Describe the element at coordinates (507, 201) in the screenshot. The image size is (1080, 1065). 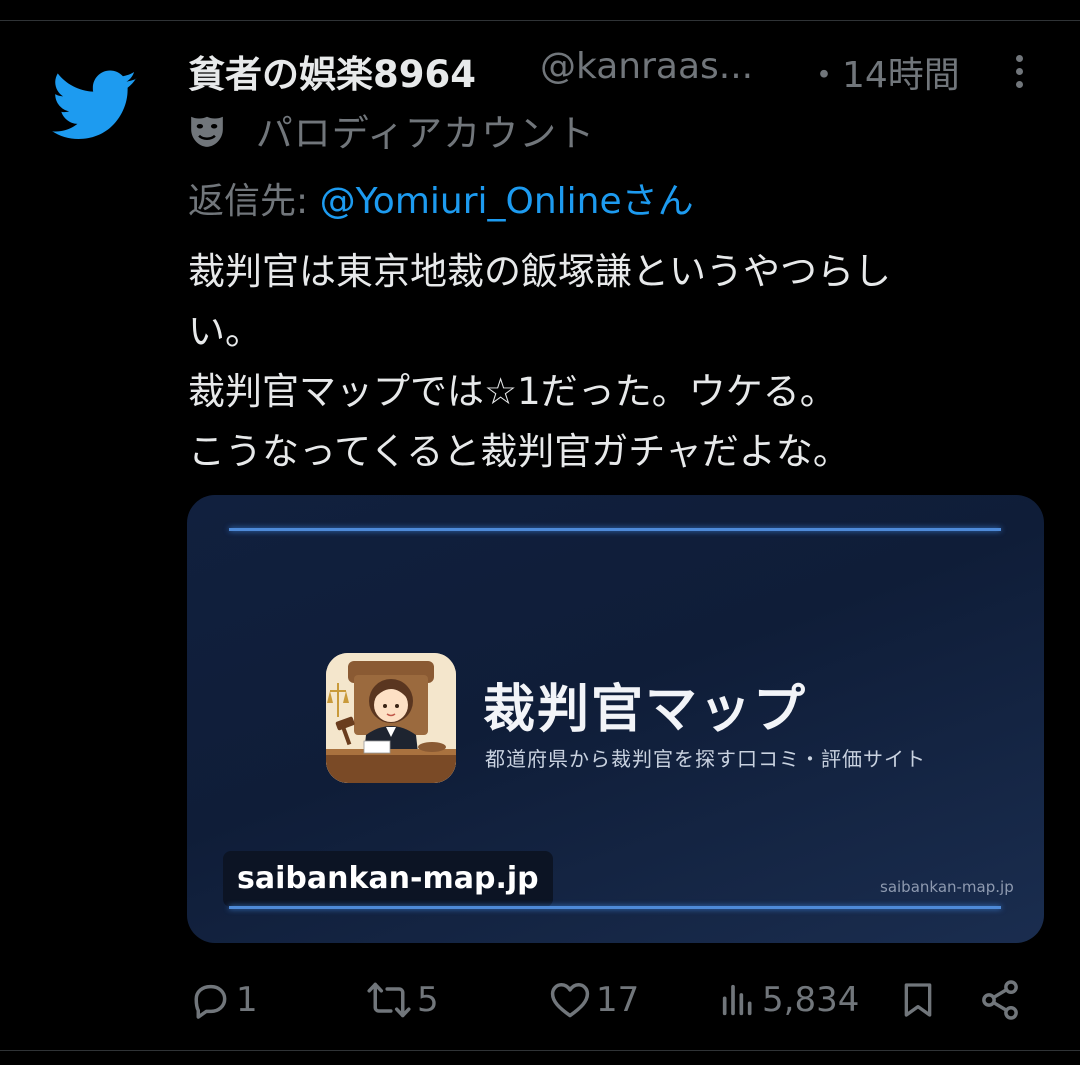
I see `reply-mention-link: @Yomiuri_Onlineさん` at that location.